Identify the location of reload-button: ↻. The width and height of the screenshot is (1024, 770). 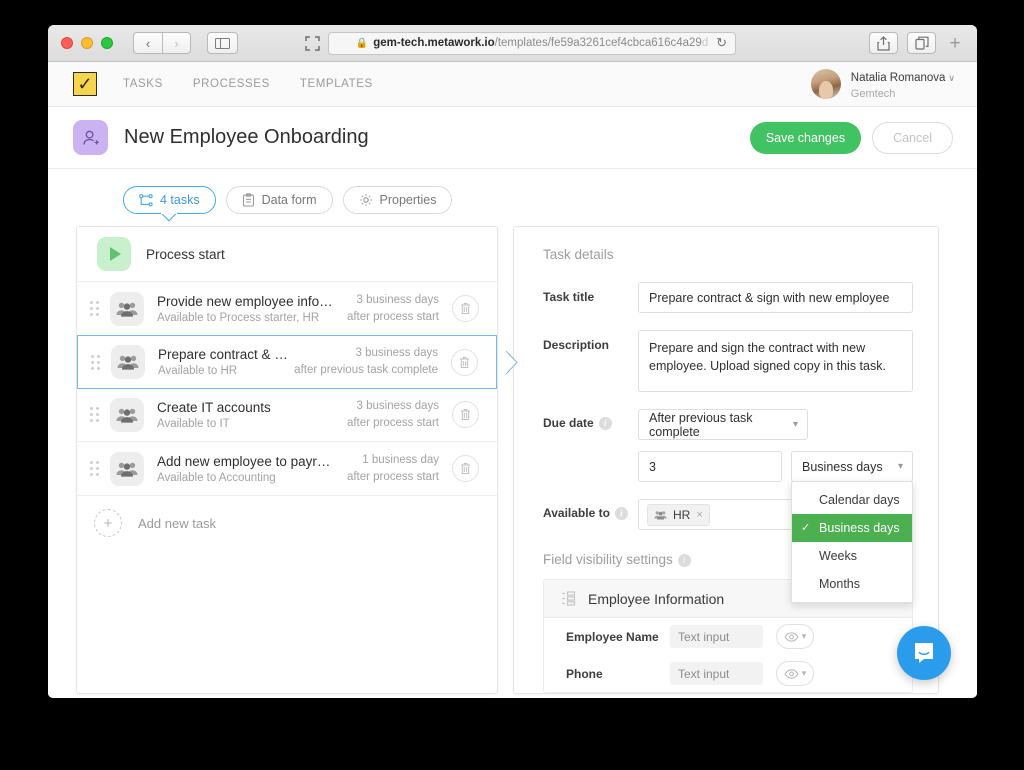
(721, 43).